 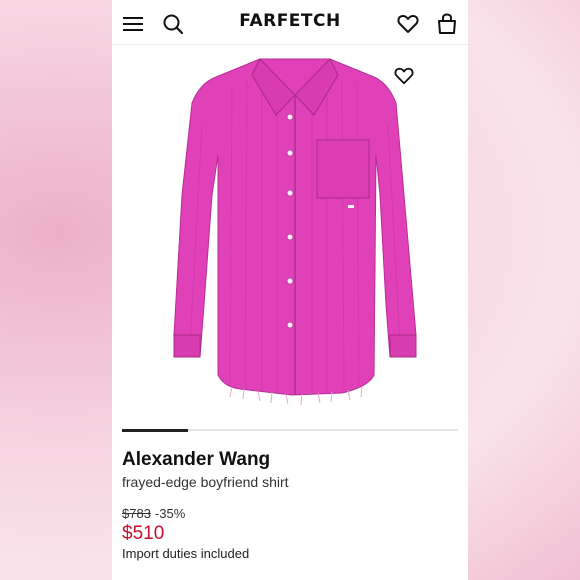 What do you see at coordinates (196, 460) in the screenshot?
I see `product-brand: Alexander Wang` at bounding box center [196, 460].